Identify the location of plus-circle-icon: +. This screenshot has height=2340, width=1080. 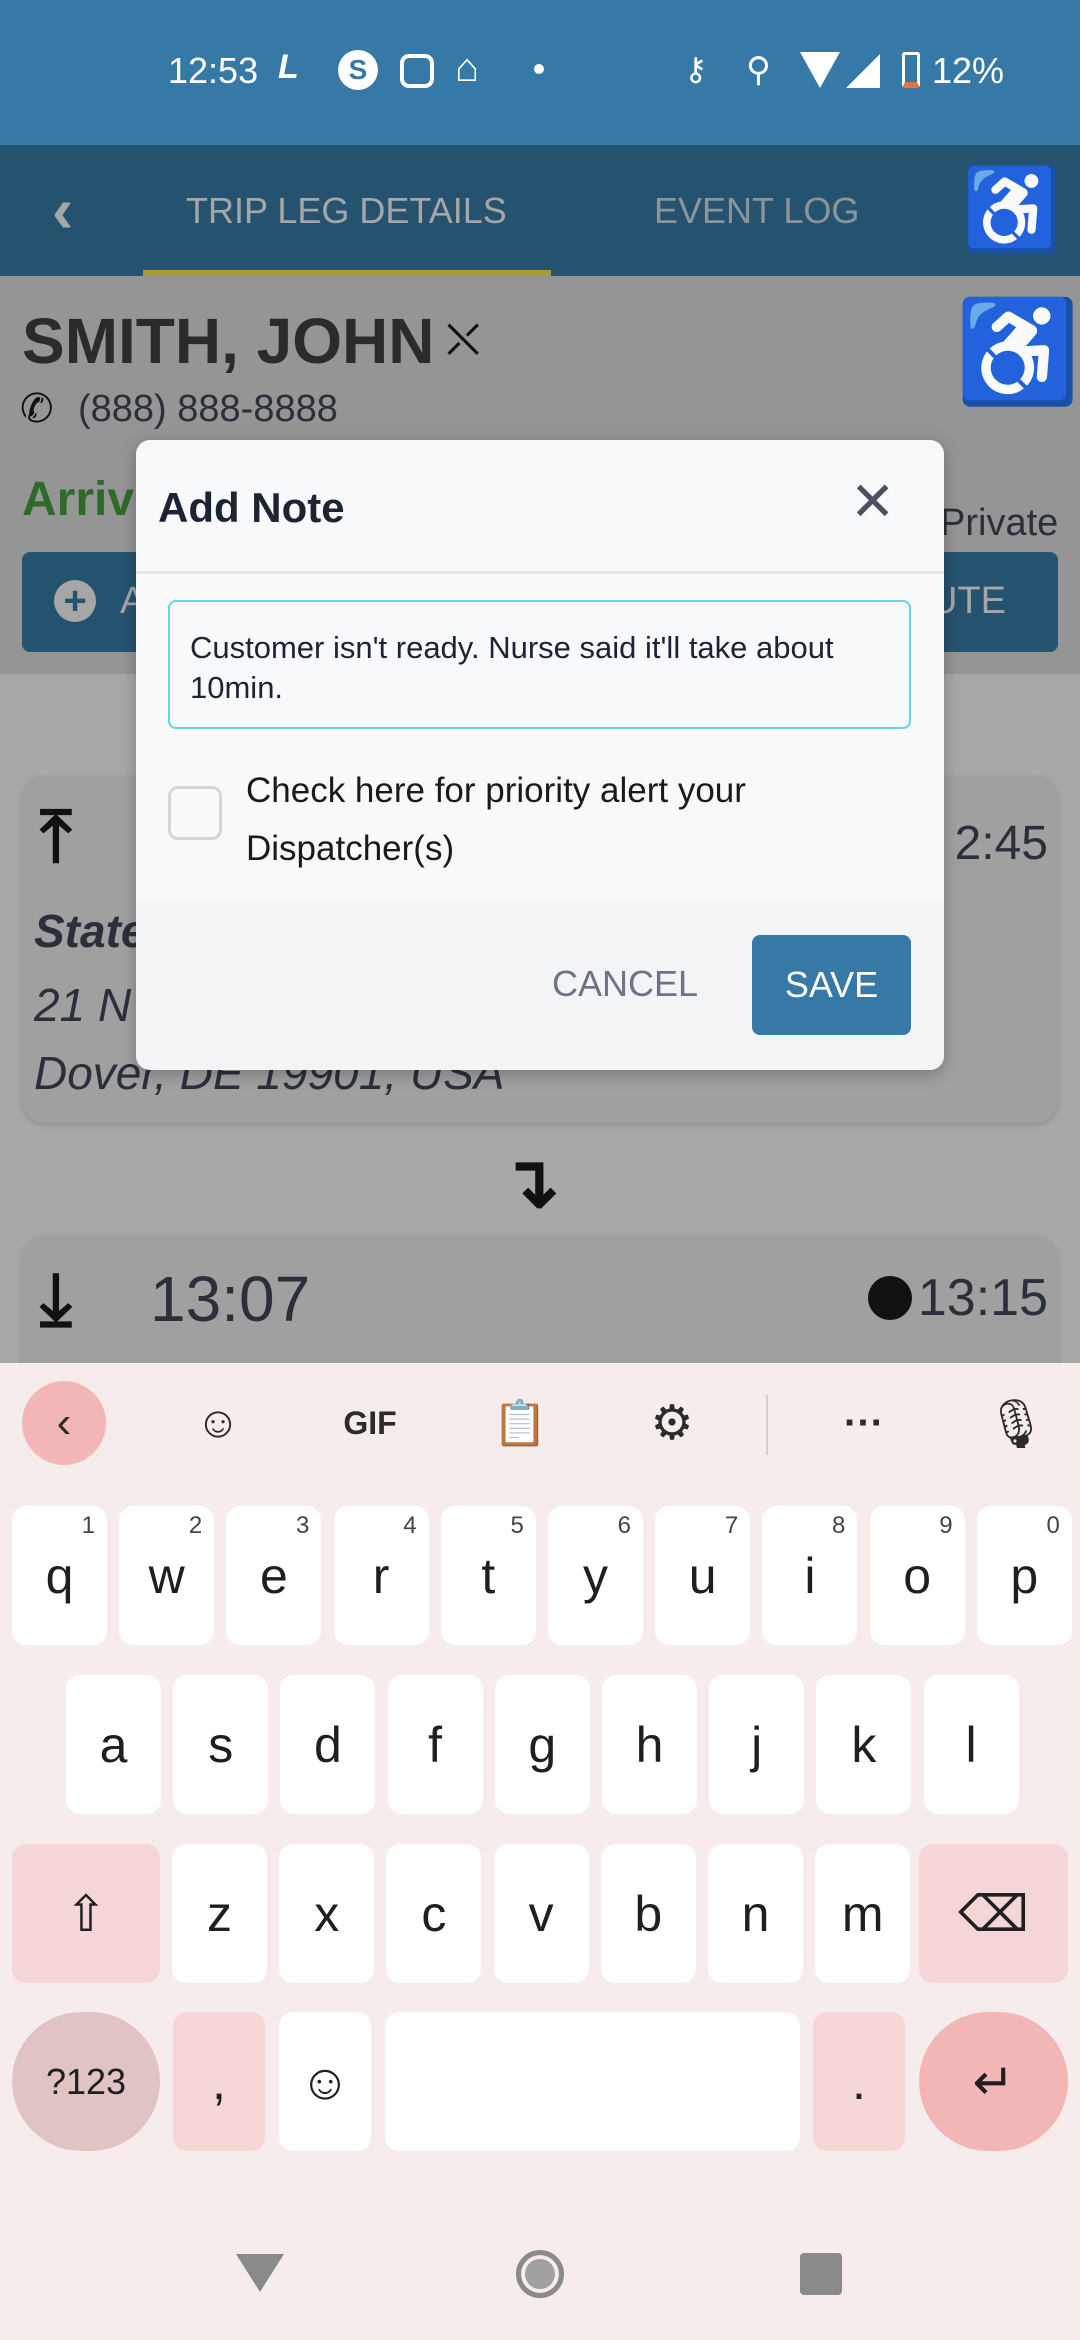
(75, 601).